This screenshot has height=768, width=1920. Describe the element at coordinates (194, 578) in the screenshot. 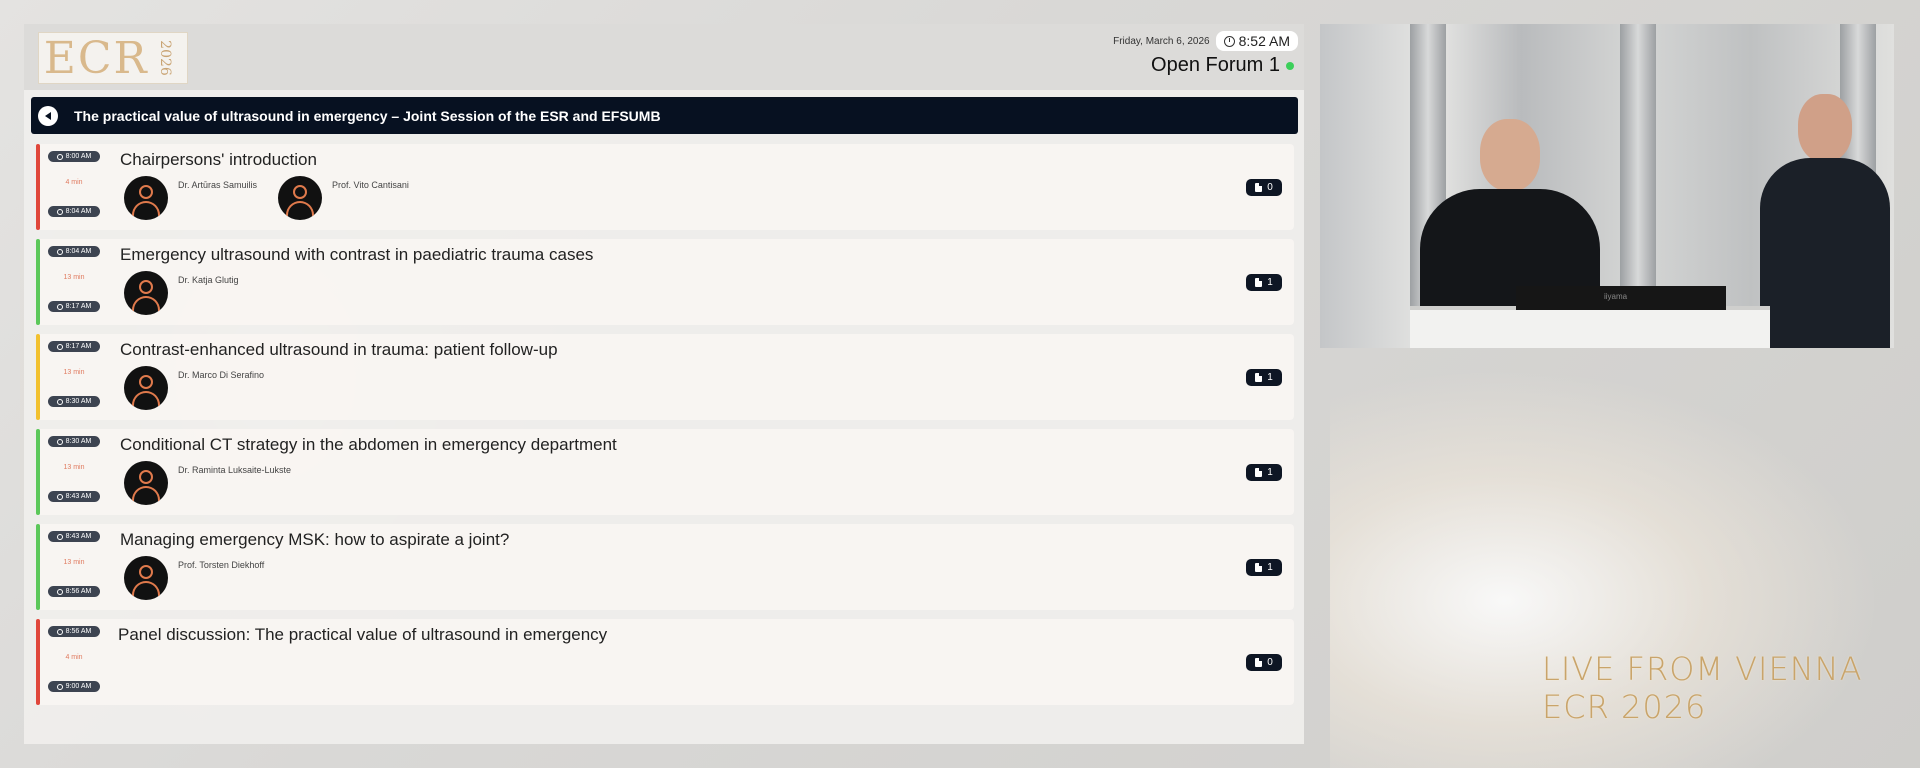

I see `speaker: Prof. Torsten Diekhoff` at that location.